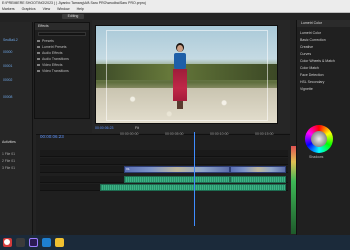 The height and width of the screenshot is (250, 350). I want to click on premiere-icon, so click(33, 242).